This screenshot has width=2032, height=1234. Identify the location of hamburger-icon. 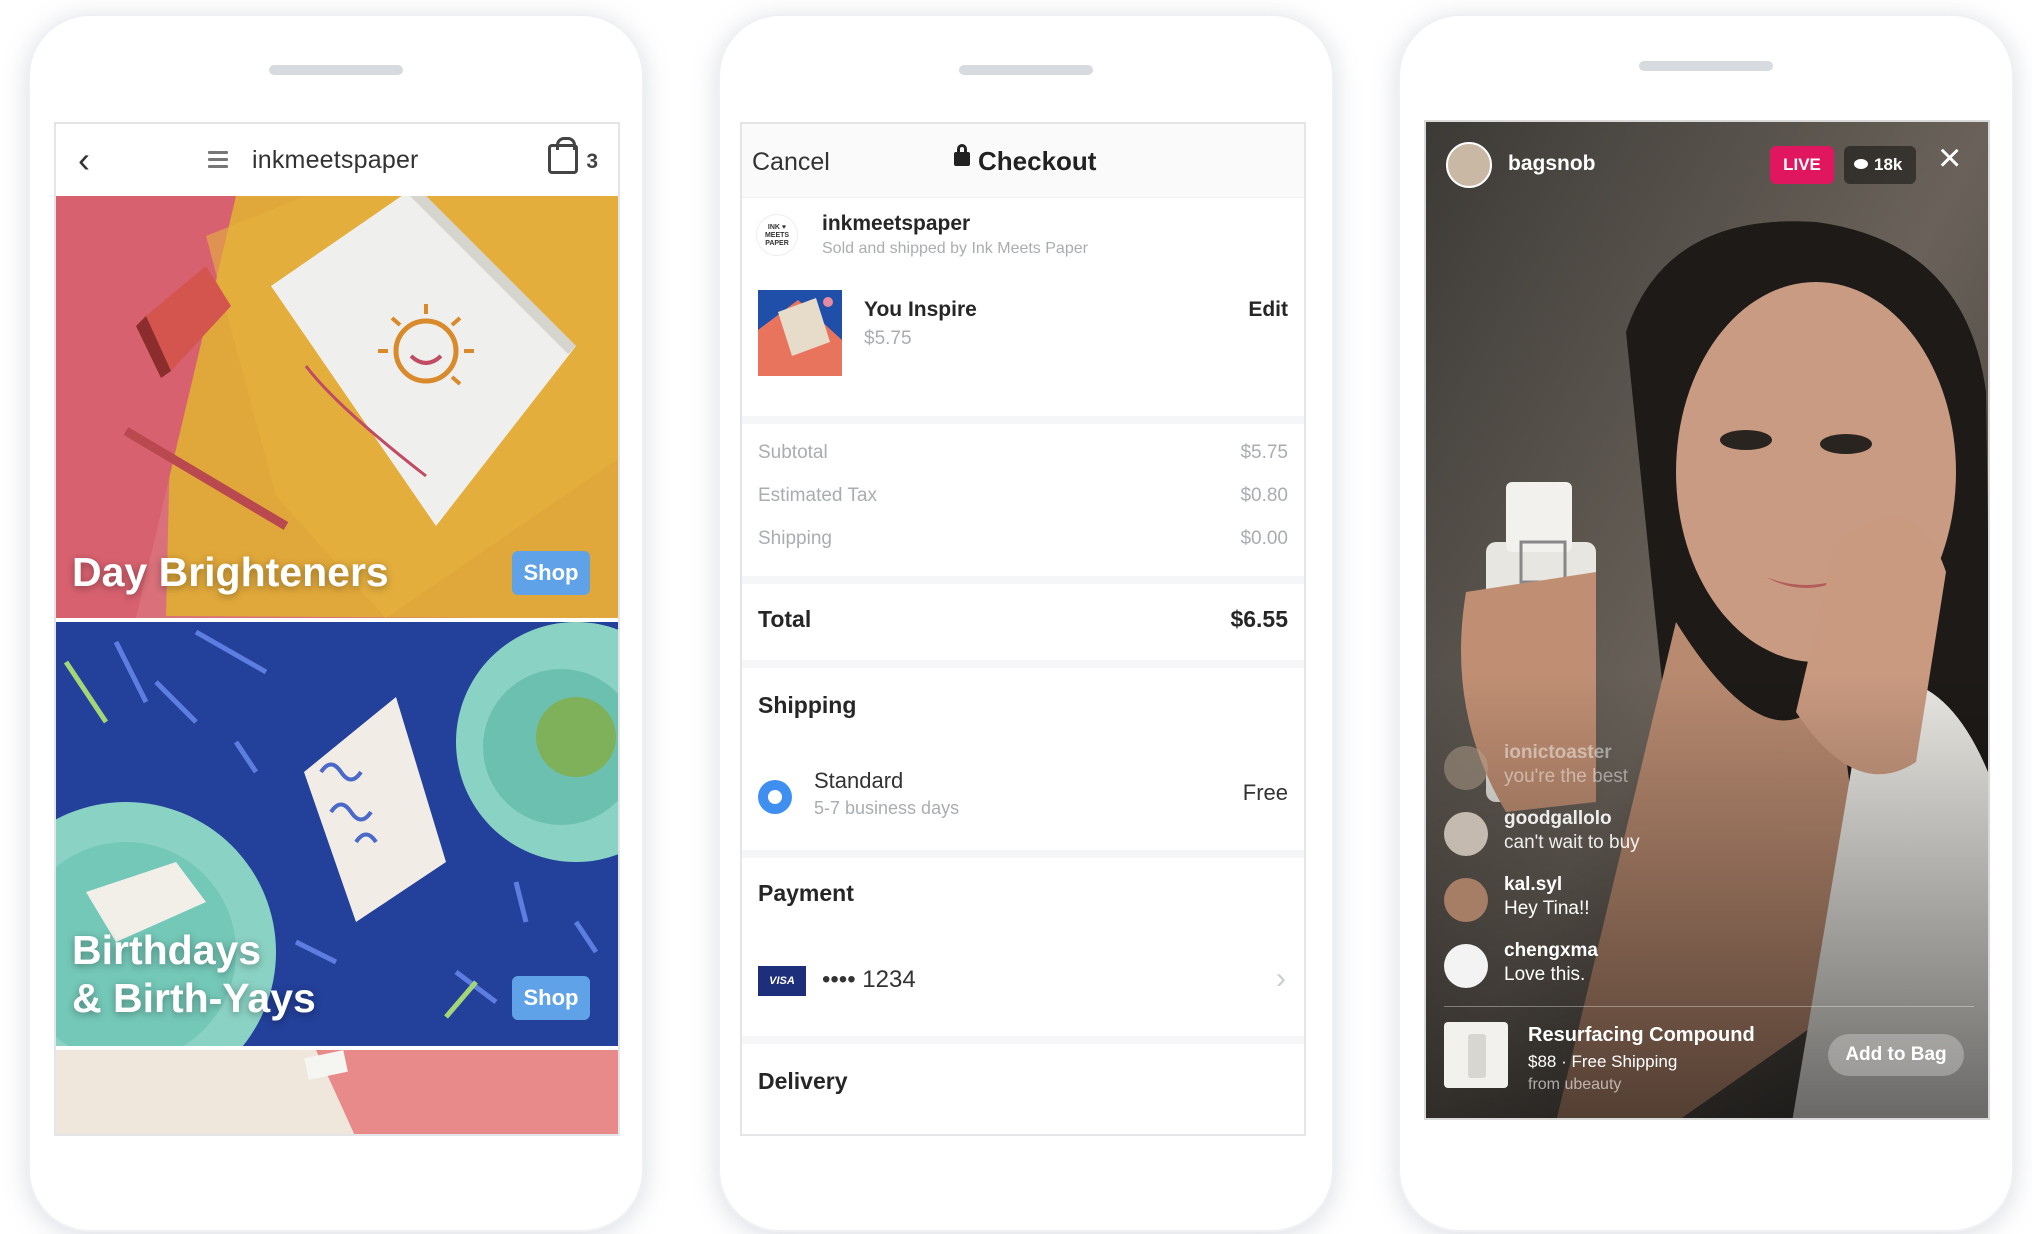
(218, 160).